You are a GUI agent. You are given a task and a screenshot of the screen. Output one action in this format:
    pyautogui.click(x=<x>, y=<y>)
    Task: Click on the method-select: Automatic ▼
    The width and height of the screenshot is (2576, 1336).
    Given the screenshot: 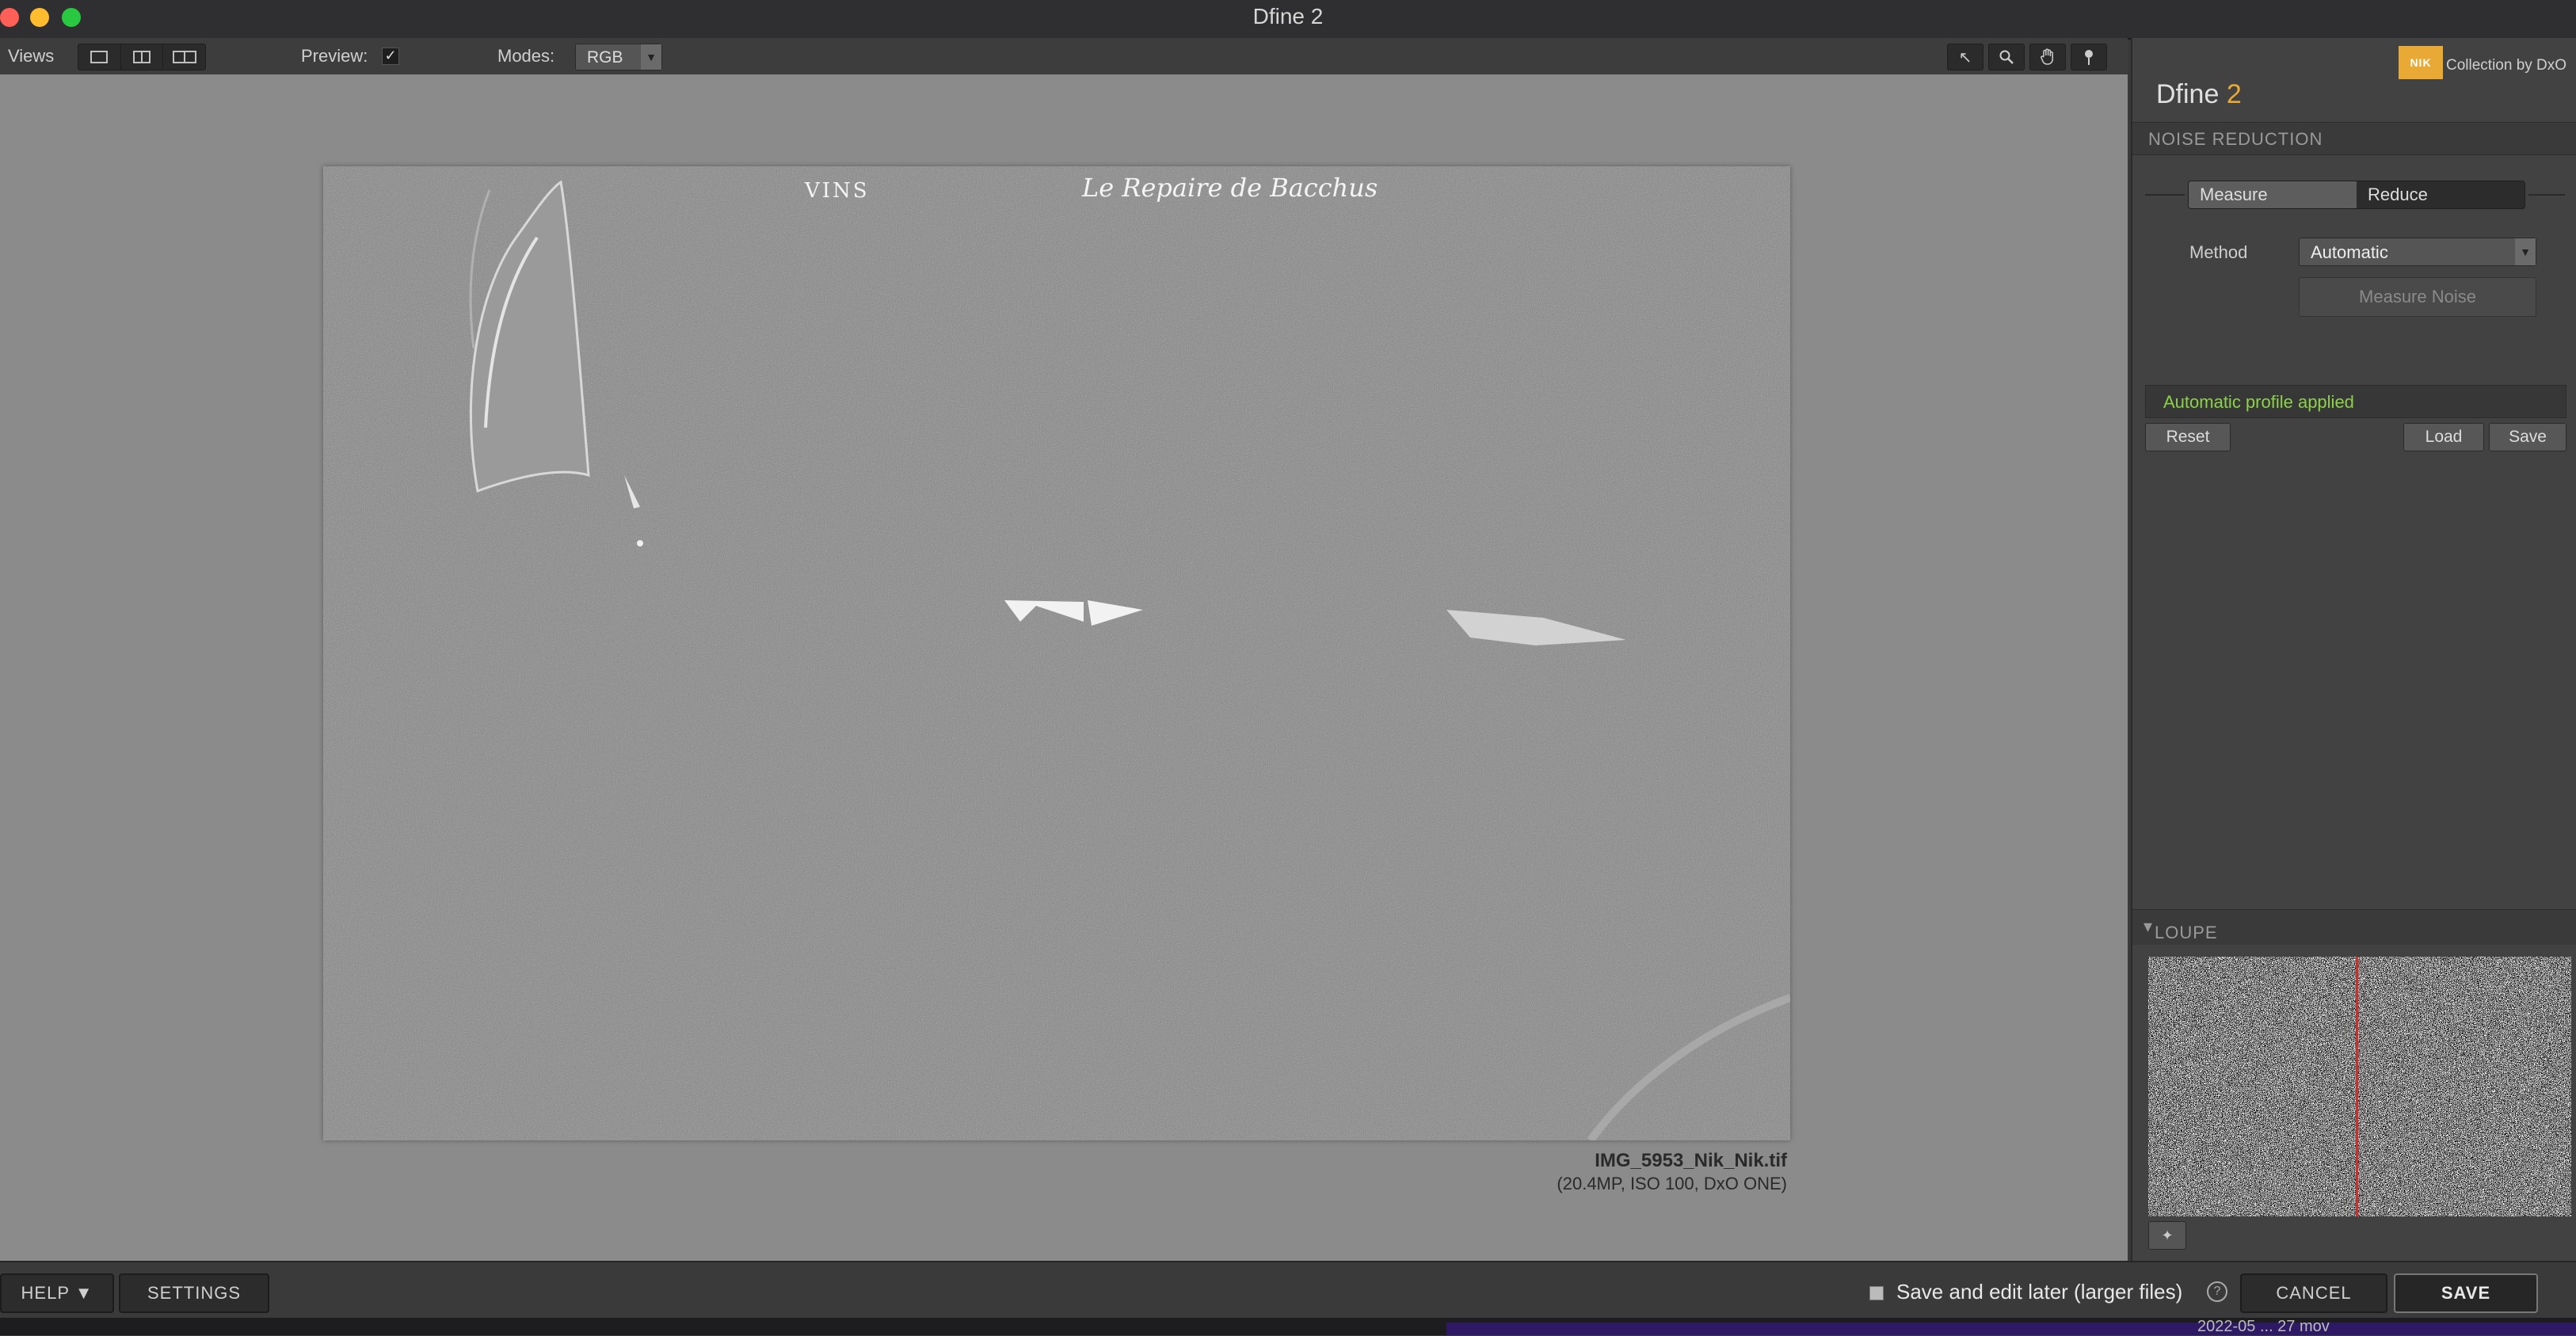 What is the action you would take?
    pyautogui.click(x=2417, y=252)
    